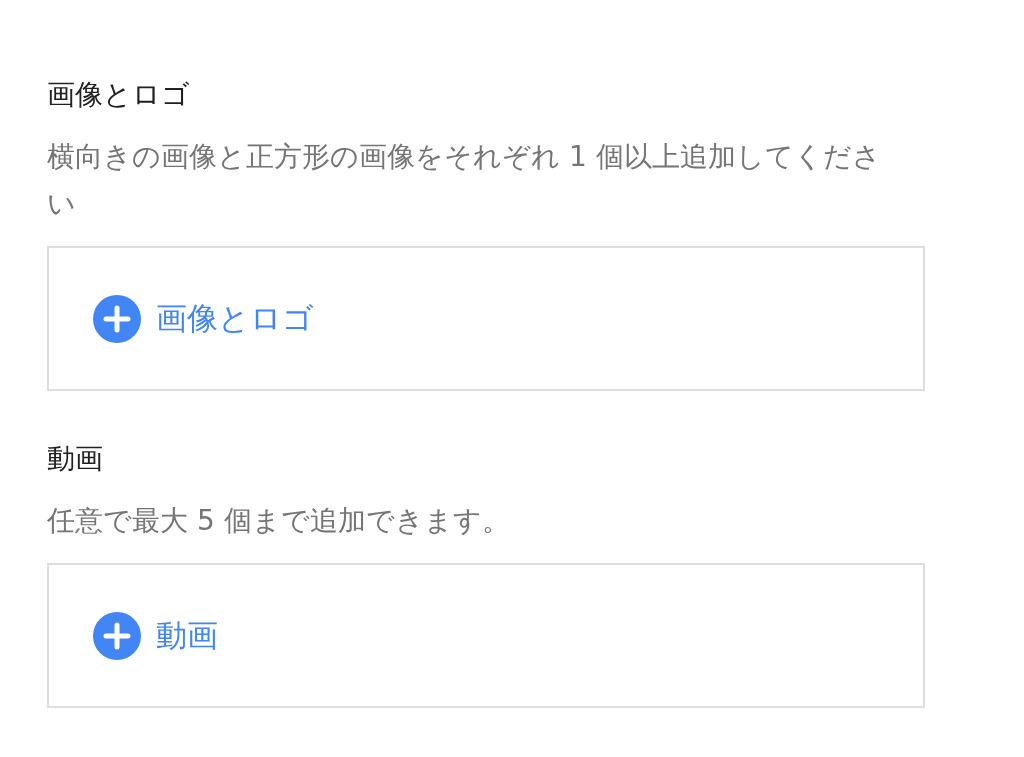 The image size is (1024, 757). I want to click on add-button: 動画, so click(155, 635).